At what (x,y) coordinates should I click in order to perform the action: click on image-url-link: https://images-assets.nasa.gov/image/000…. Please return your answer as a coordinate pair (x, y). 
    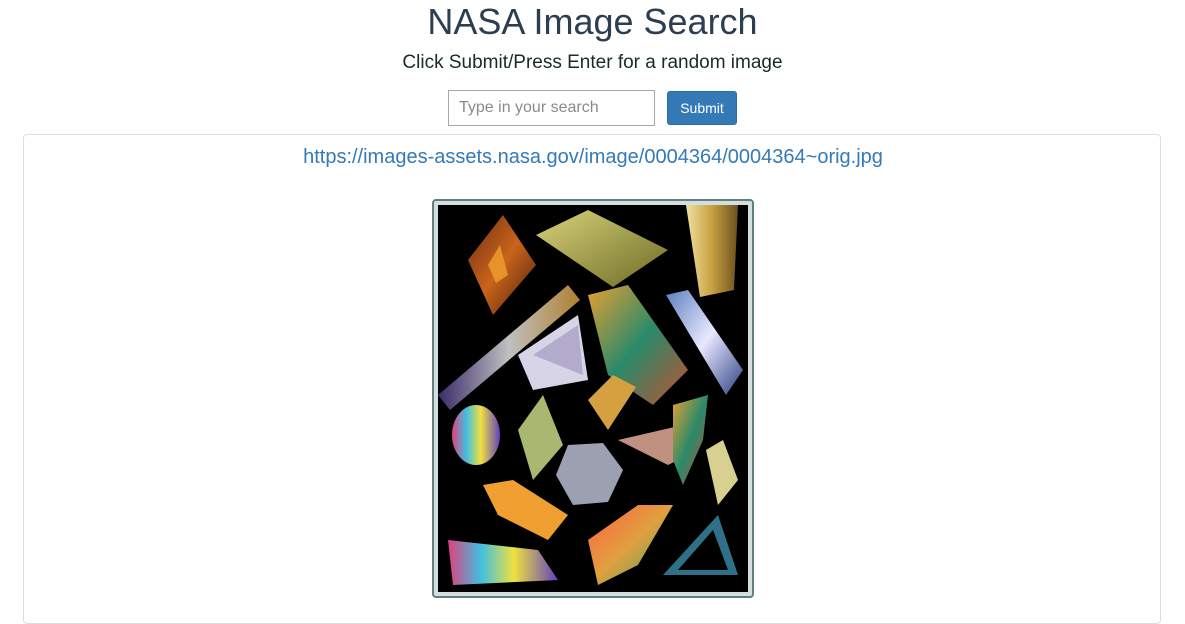
    Looking at the image, I should click on (593, 157).